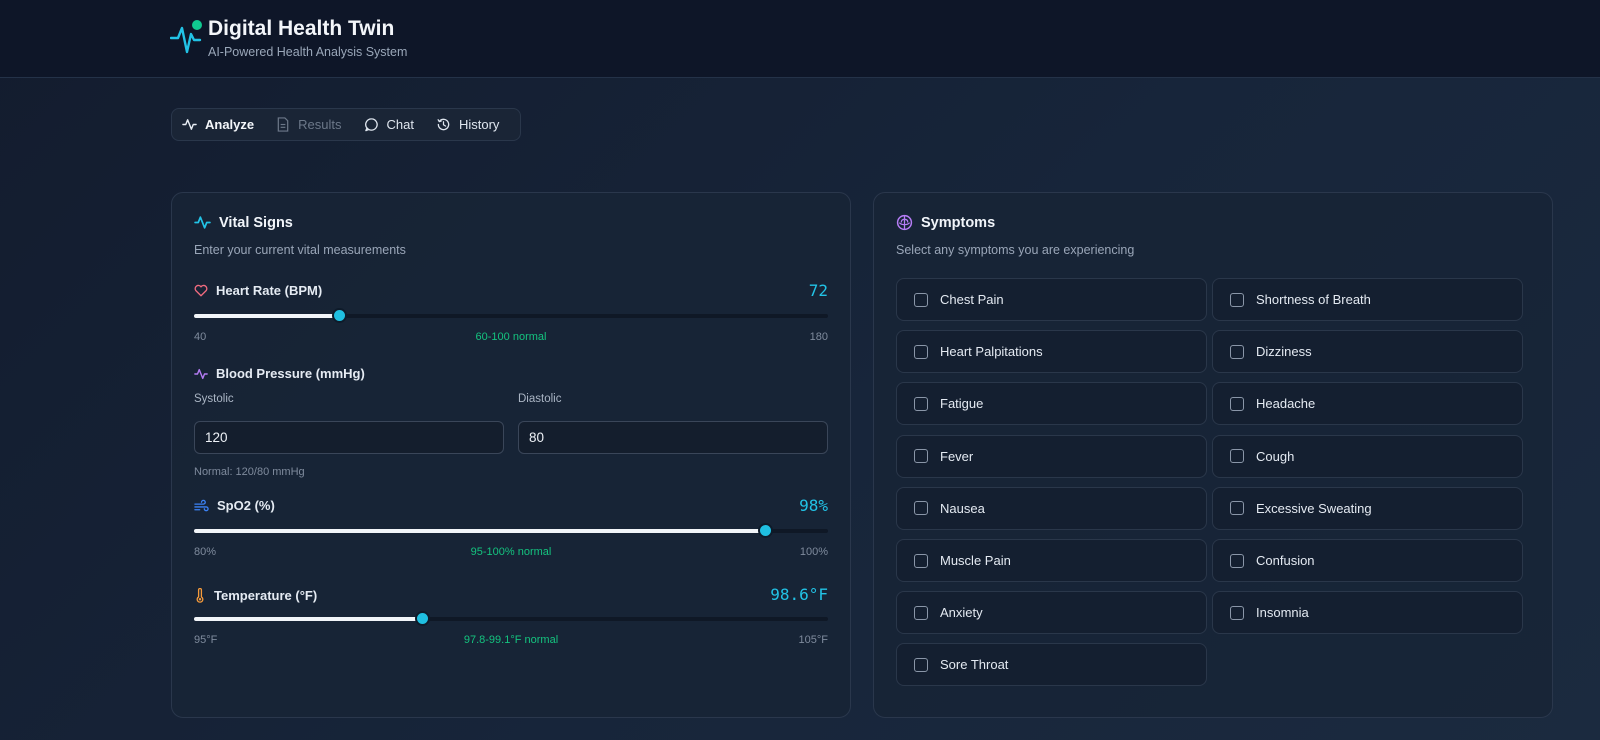  I want to click on symptom-item: Excessive Sweating, so click(1367, 508).